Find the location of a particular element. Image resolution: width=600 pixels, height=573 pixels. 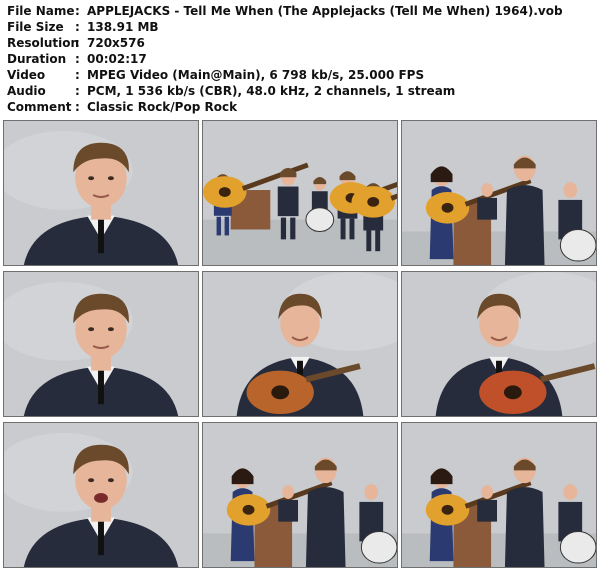

info-label: Video is located at coordinates (26, 75).